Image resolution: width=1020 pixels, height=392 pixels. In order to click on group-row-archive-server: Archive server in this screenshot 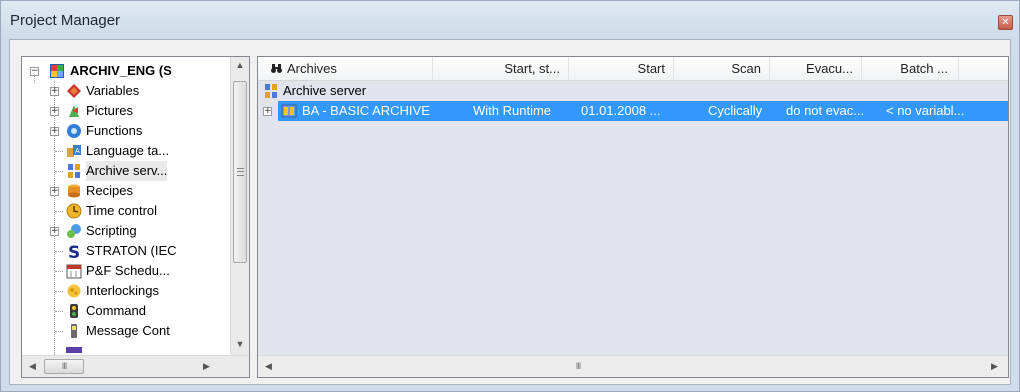, I will do `click(633, 91)`.